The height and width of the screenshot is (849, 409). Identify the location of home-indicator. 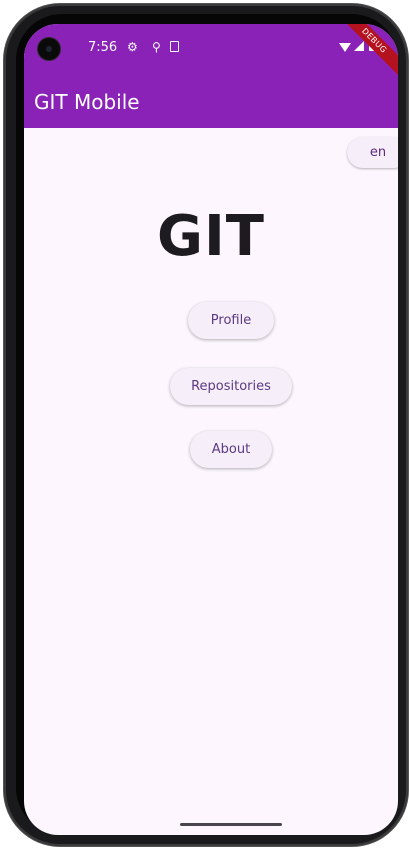
(231, 824).